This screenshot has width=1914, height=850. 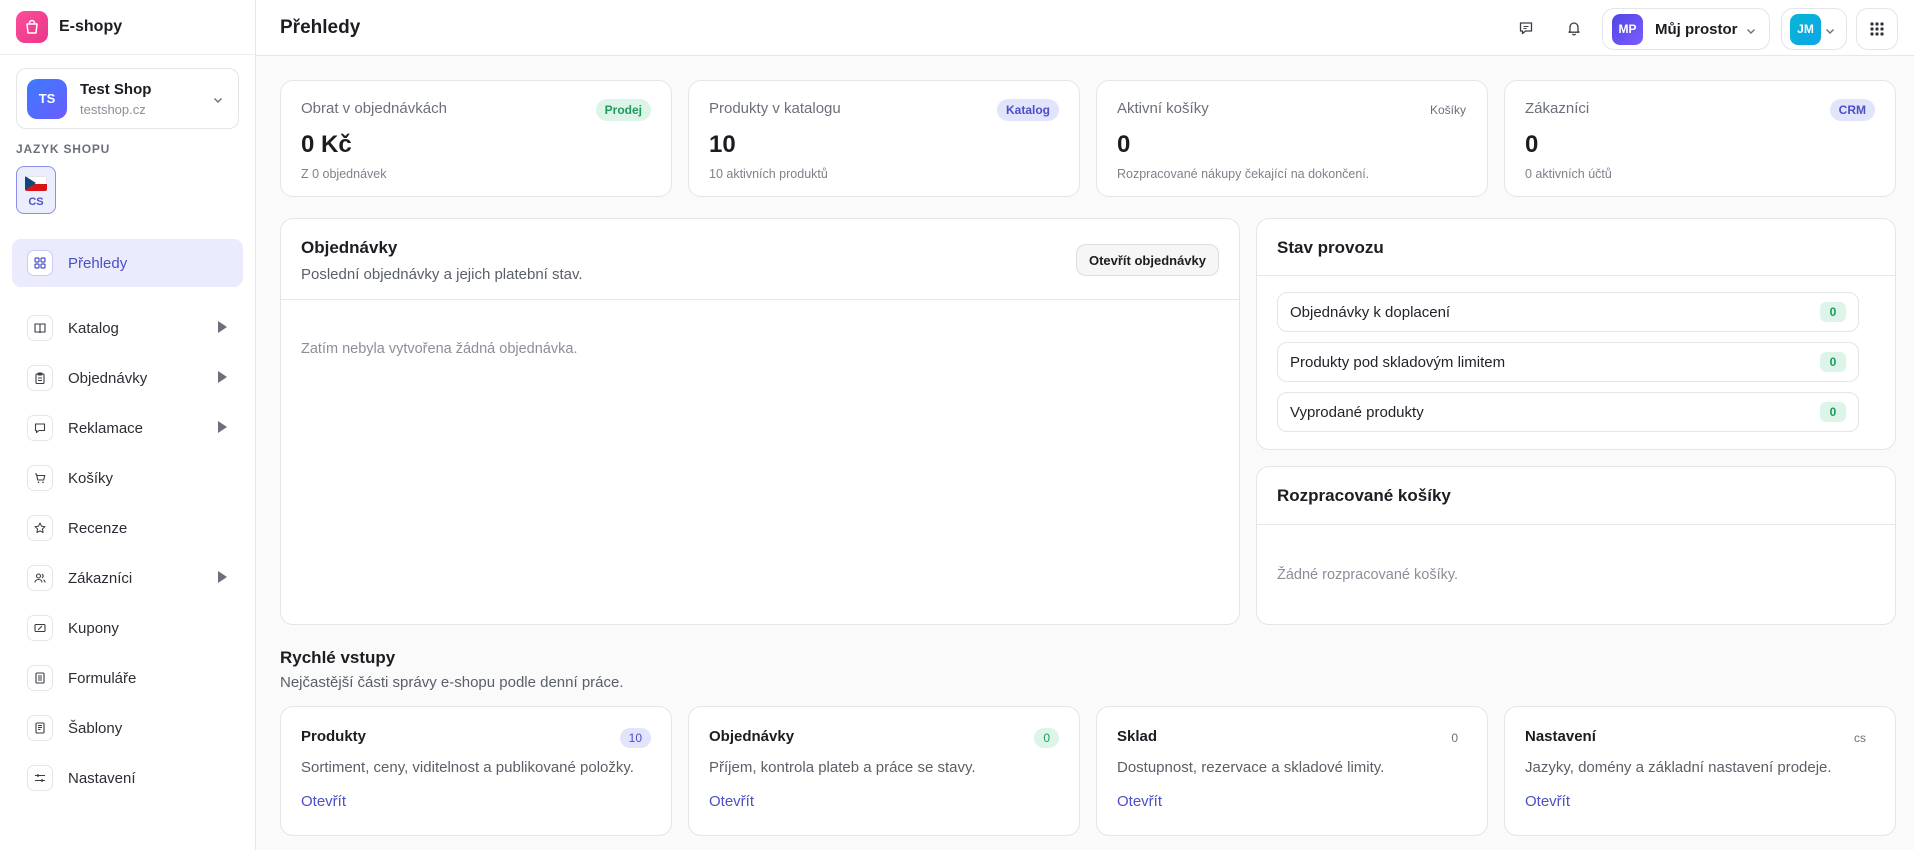 What do you see at coordinates (127, 27) in the screenshot?
I see `brand: E-shopy` at bounding box center [127, 27].